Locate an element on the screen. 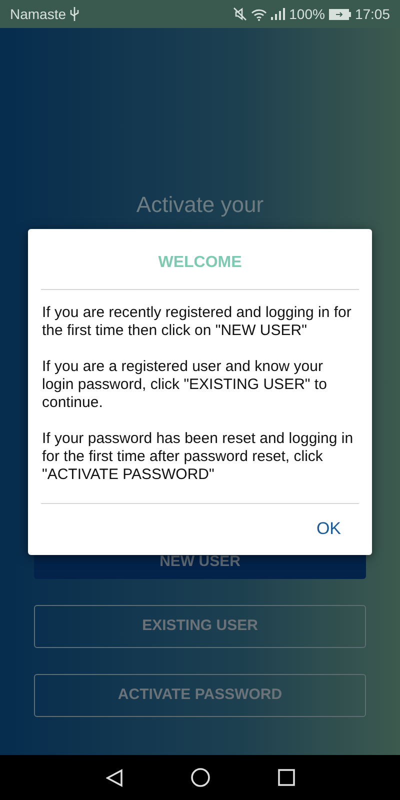 The height and width of the screenshot is (800, 400). outline-button: EXISTING USER is located at coordinates (200, 626).